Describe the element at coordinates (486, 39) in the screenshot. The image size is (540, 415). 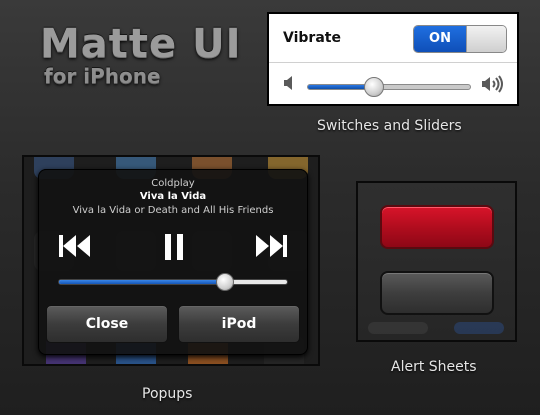
I see `switch-knob` at that location.